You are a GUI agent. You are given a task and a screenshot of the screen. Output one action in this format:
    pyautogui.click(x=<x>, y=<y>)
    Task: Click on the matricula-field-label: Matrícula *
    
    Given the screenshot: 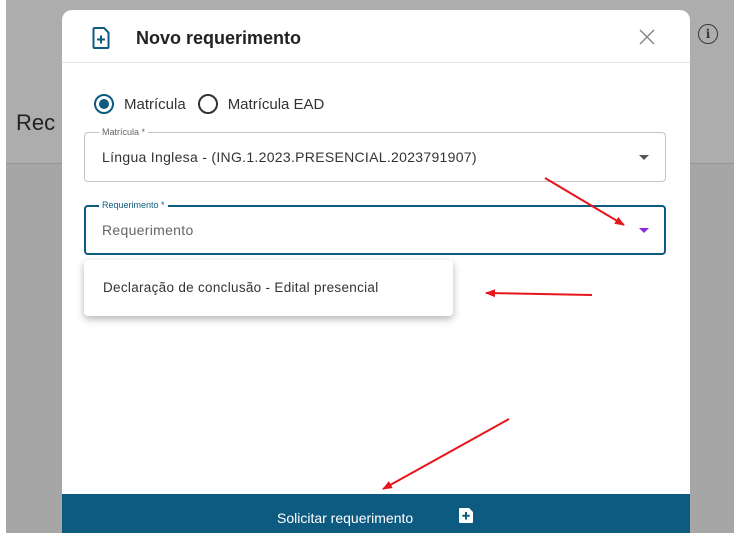 What is the action you would take?
    pyautogui.click(x=124, y=132)
    